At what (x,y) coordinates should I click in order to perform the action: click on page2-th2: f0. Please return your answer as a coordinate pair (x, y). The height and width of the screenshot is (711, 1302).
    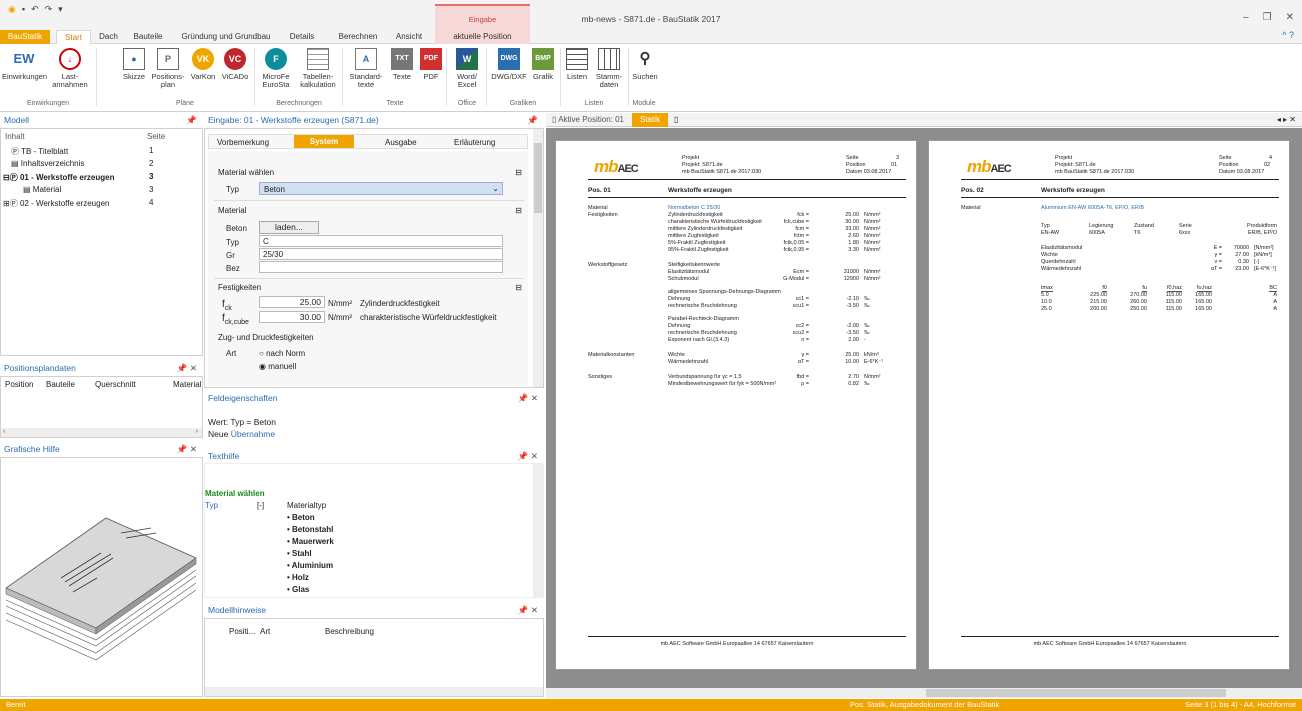
    Looking at the image, I should click on (1104, 288).